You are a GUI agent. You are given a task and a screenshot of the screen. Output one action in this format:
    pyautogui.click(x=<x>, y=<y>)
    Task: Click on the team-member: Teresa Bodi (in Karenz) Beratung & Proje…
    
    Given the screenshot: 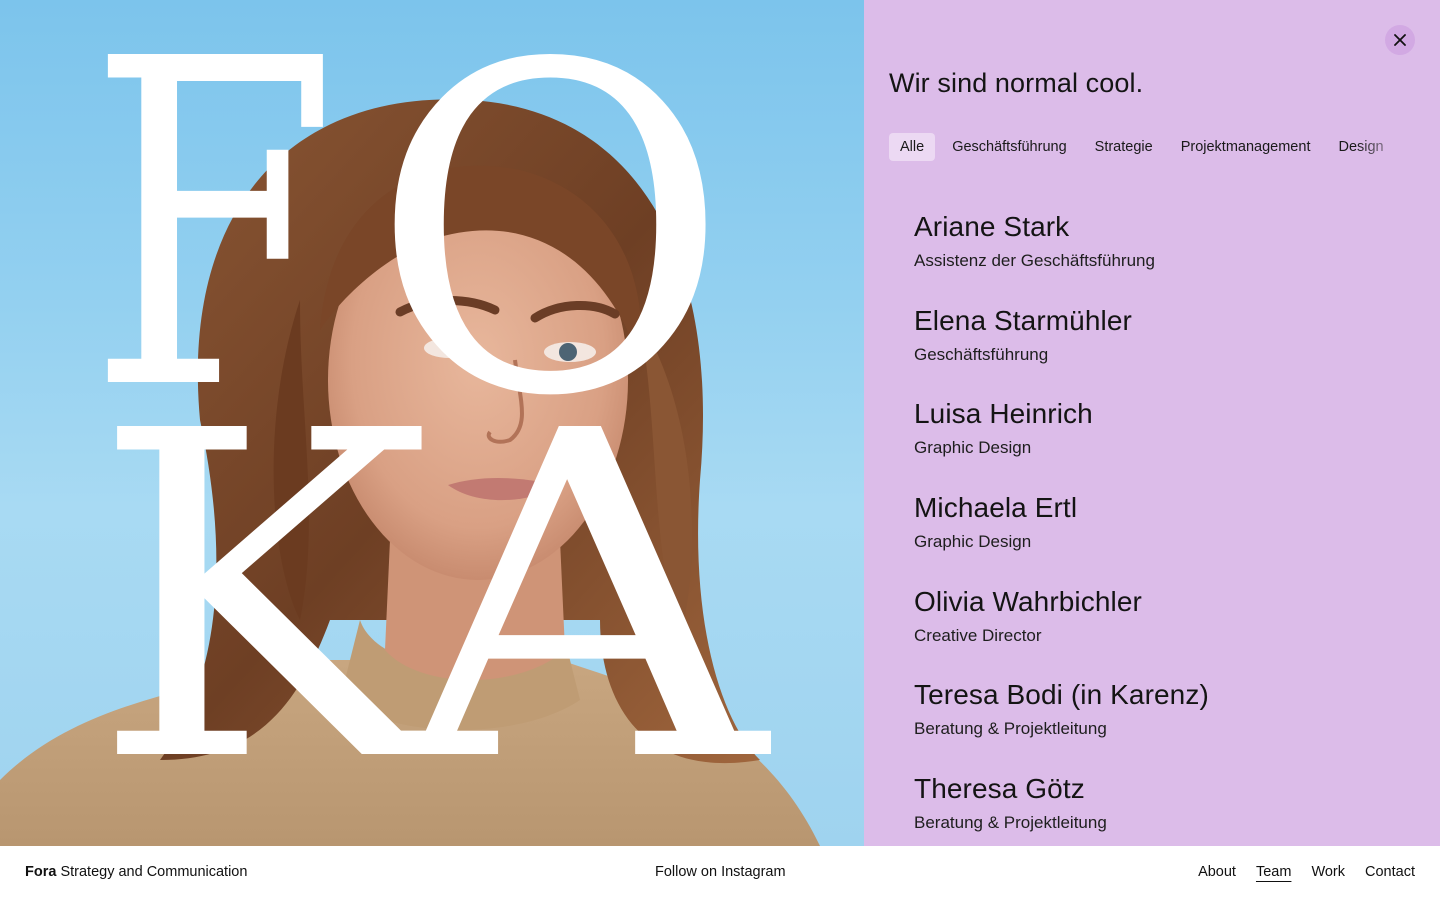 What is the action you would take?
    pyautogui.click(x=1164, y=723)
    